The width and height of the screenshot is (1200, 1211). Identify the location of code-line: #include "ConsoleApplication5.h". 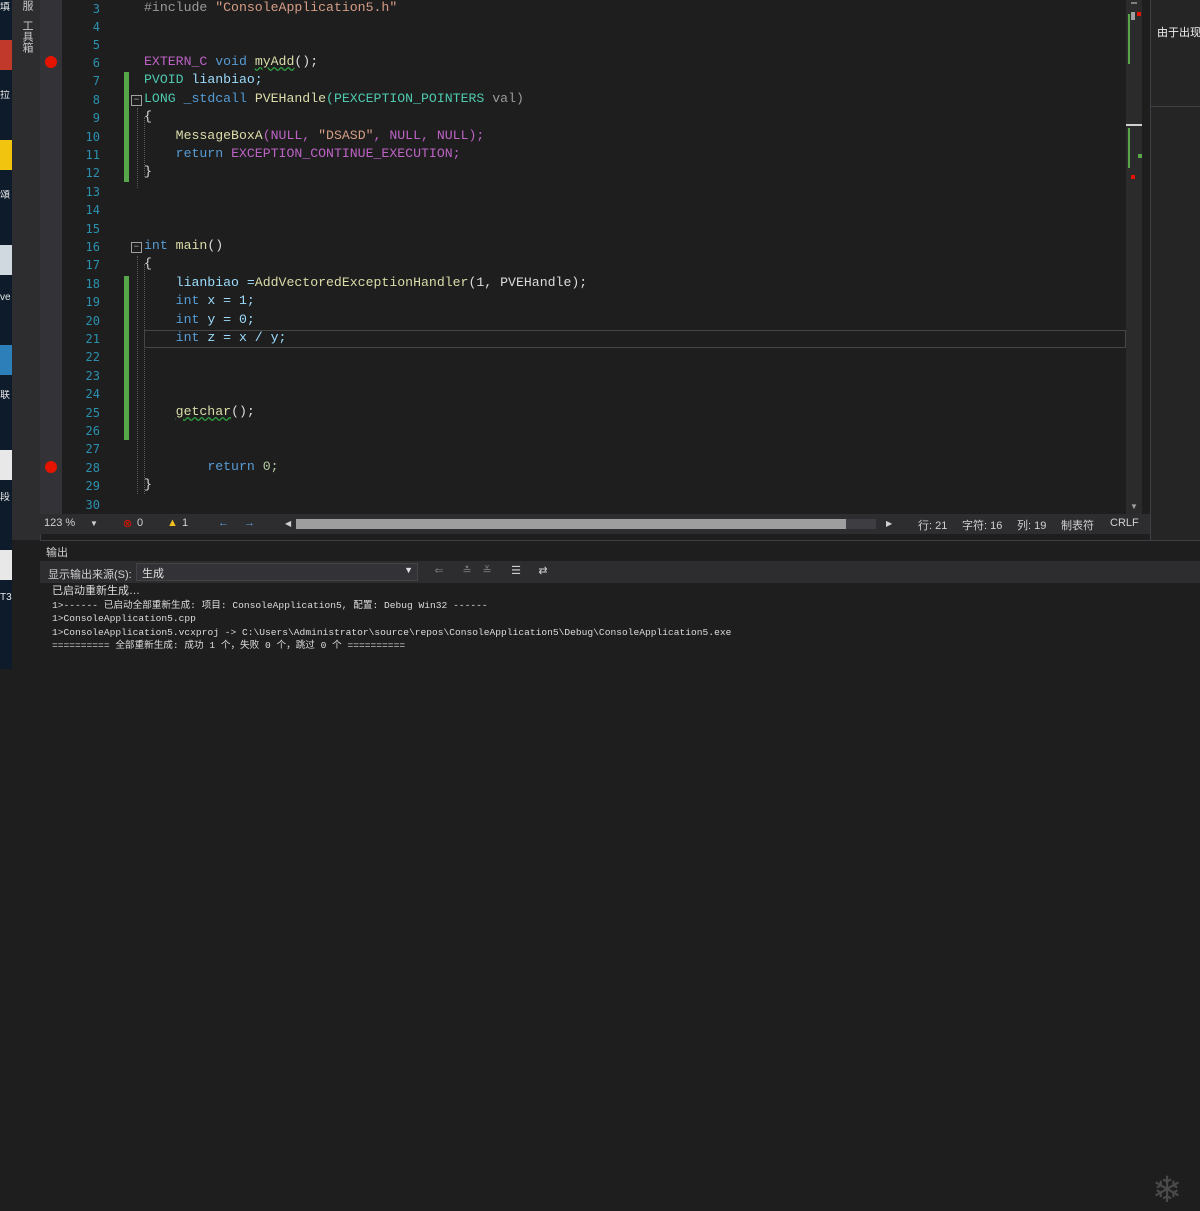
(270, 8).